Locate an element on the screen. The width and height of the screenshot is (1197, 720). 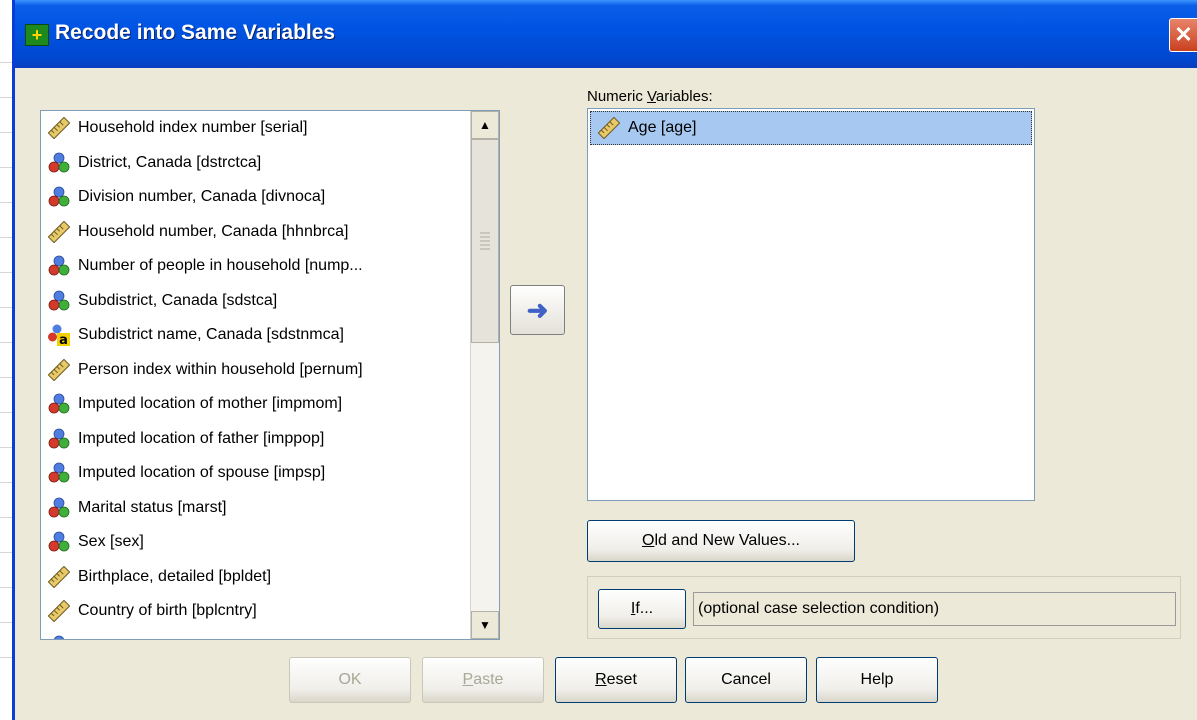
variable-label: Subdistrict name, Canada [sdstnmca] is located at coordinates (211, 335).